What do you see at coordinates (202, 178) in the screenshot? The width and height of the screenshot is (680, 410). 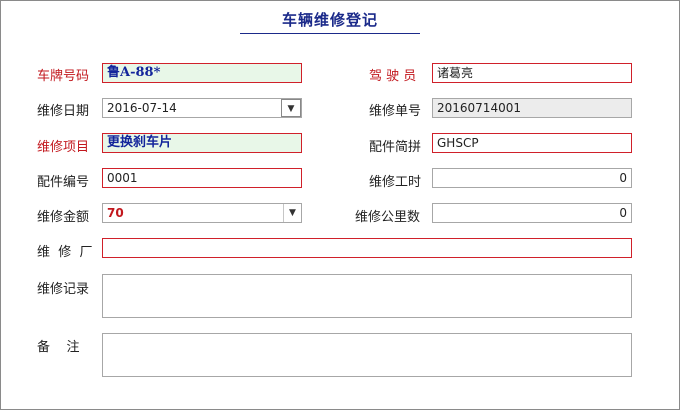 I see `part-no-input: 0001` at bounding box center [202, 178].